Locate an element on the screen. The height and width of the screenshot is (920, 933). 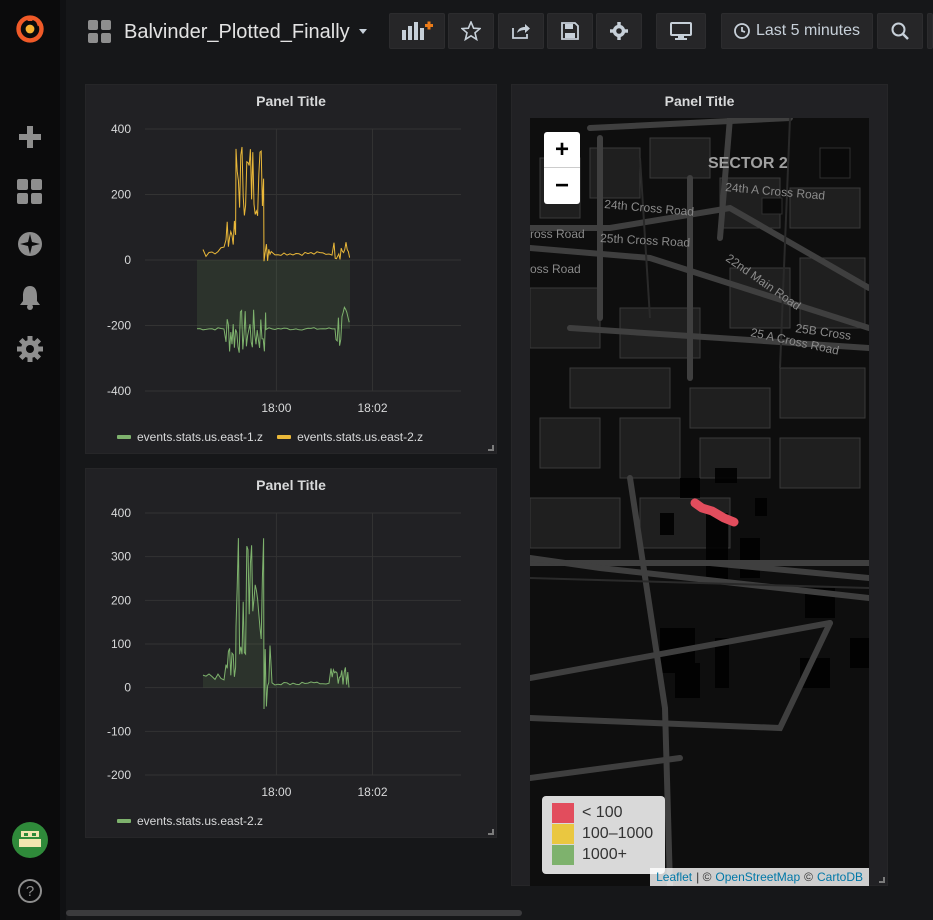
graph-1-plot: 400 200 0 -200 -400 18:00 18:02 is located at coordinates (284, 268).